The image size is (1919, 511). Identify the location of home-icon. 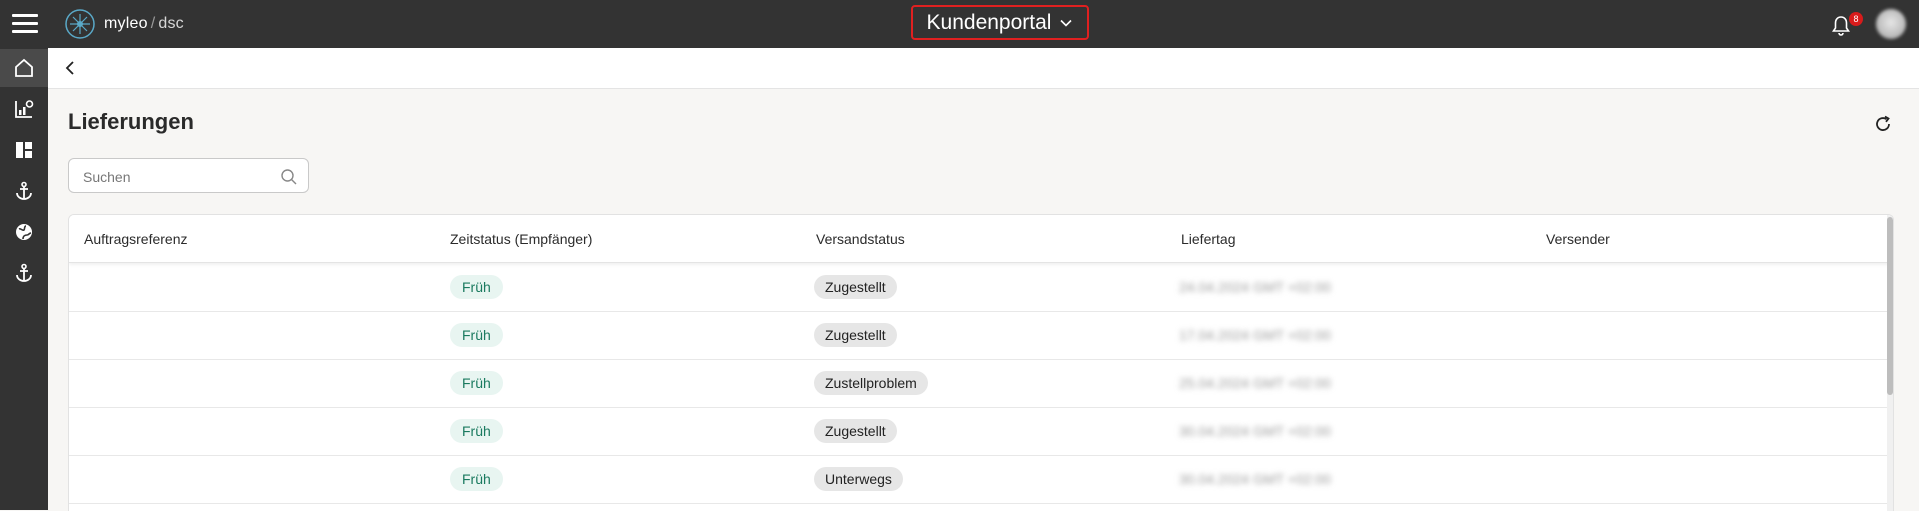
(24, 67).